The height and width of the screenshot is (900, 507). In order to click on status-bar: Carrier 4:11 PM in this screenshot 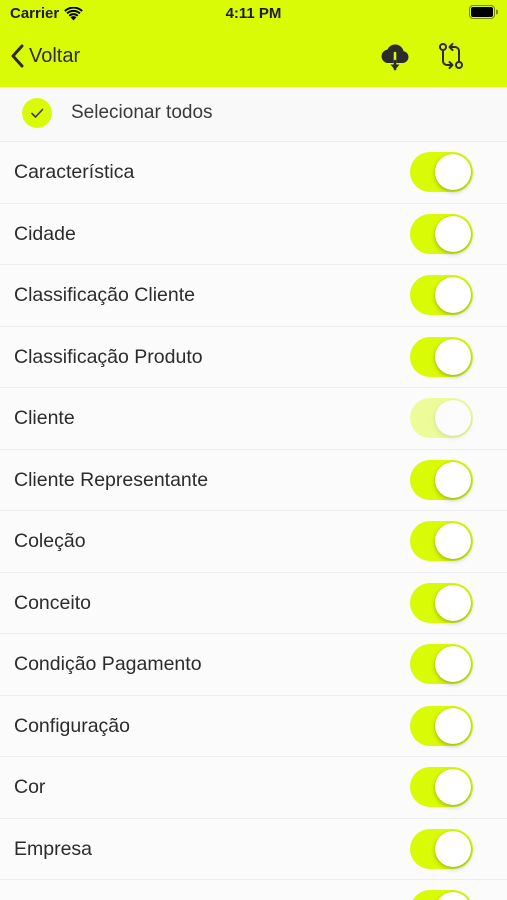, I will do `click(253, 15)`.